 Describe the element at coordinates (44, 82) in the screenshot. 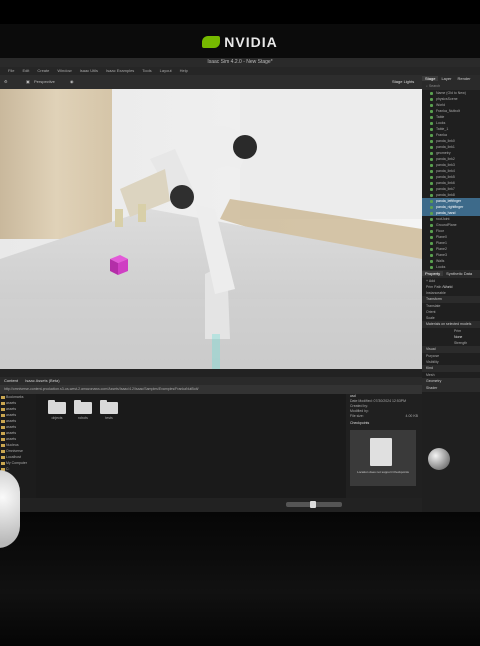

I see `camera-select: Perspective` at that location.